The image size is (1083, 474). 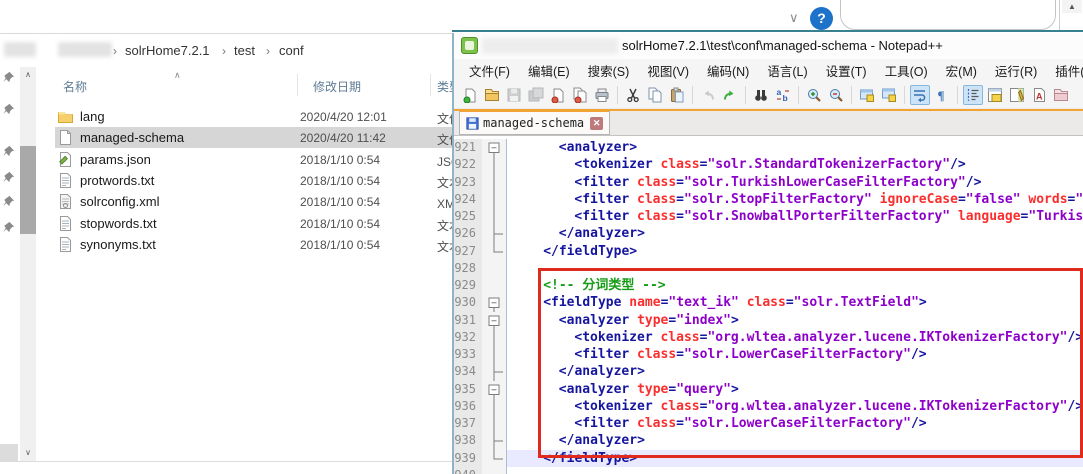 I want to click on replace-icon: ab, so click(x=783, y=95).